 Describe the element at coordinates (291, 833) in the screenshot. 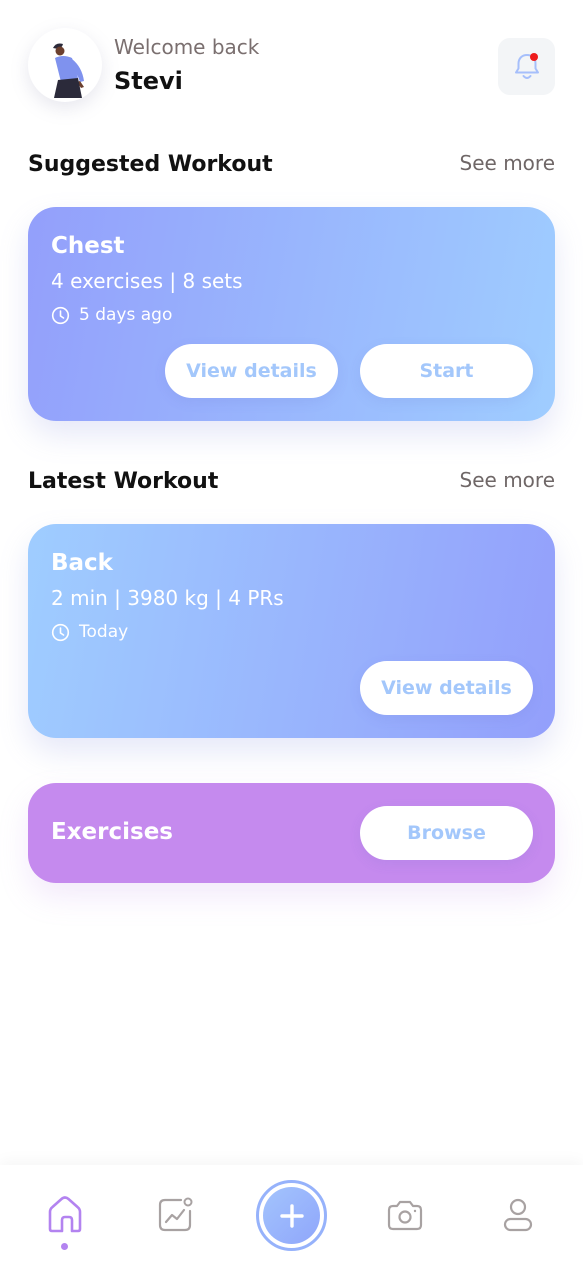

I see `exercises-card: Exercises Browse` at that location.